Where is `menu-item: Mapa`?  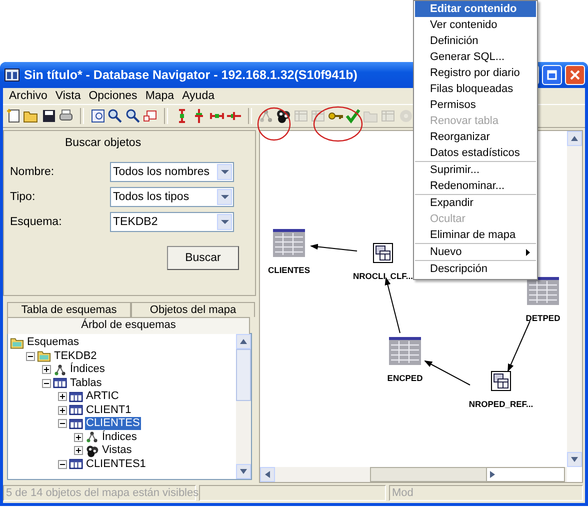 menu-item: Mapa is located at coordinates (161, 96).